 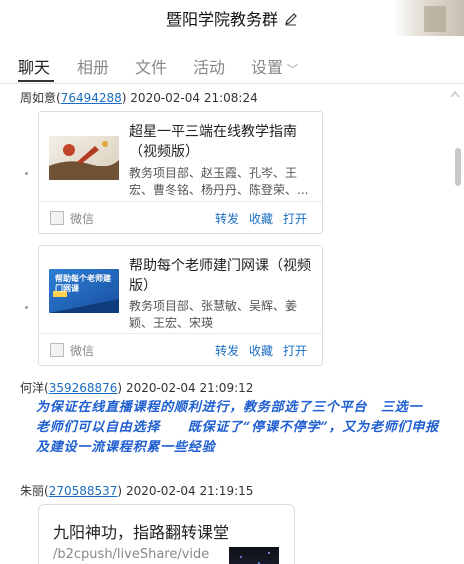 What do you see at coordinates (83, 283) in the screenshot?
I see `thumbnail-caption: 帮助每个老师建门网课` at bounding box center [83, 283].